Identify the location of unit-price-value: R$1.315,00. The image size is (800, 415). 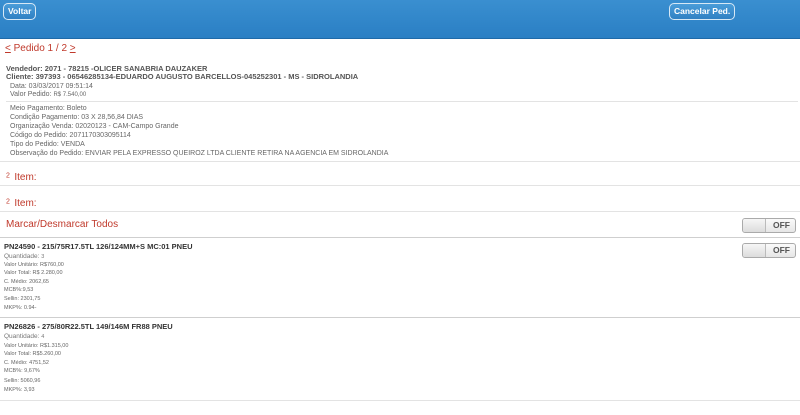
(54, 346).